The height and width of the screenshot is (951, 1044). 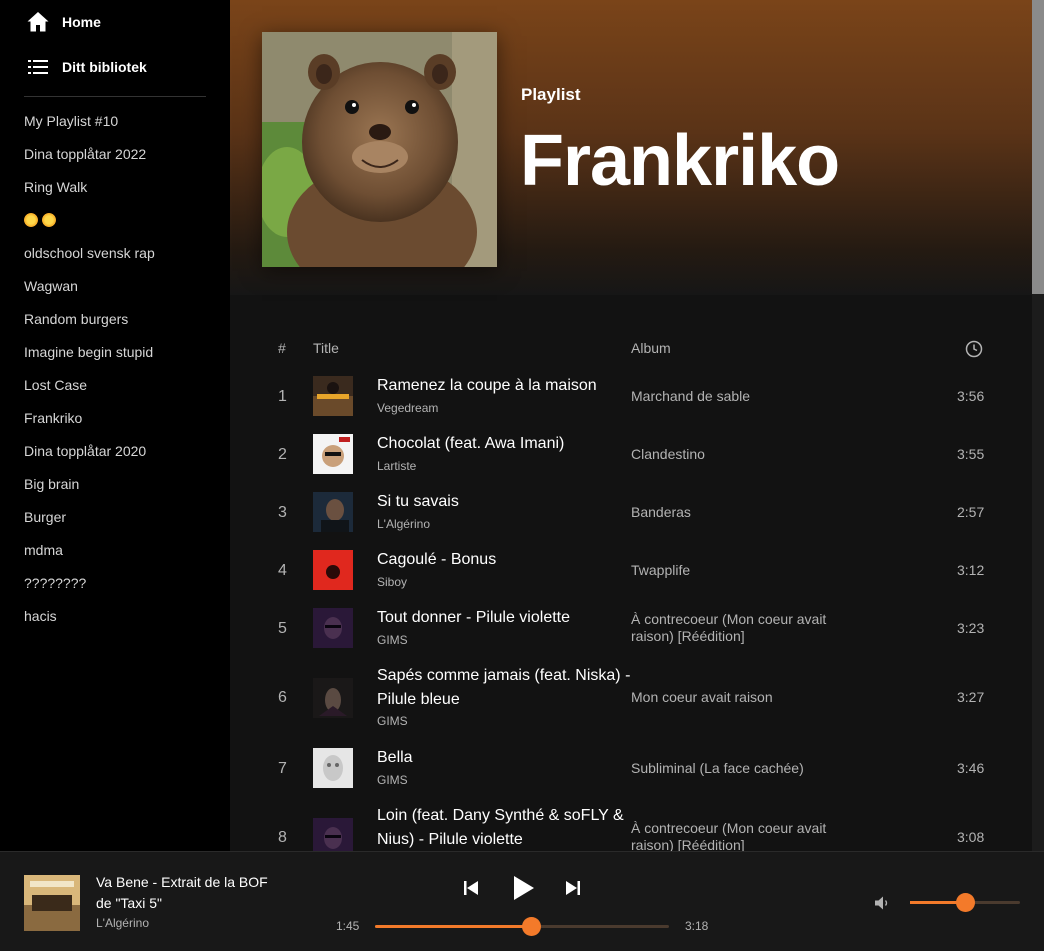 I want to click on track-number: 5, so click(x=282, y=628).